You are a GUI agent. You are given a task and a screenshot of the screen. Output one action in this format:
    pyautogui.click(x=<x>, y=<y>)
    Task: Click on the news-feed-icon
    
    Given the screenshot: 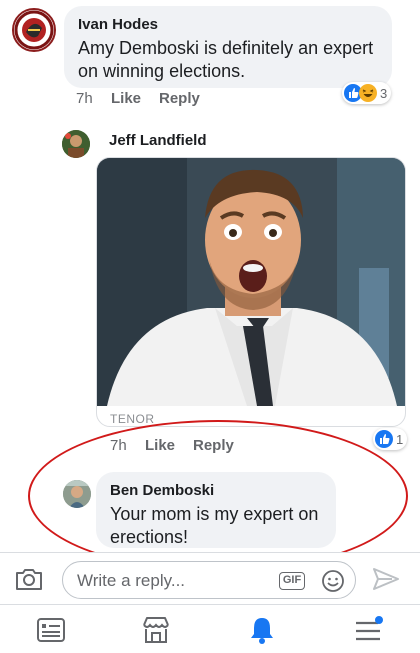 What is the action you would take?
    pyautogui.click(x=51, y=630)
    